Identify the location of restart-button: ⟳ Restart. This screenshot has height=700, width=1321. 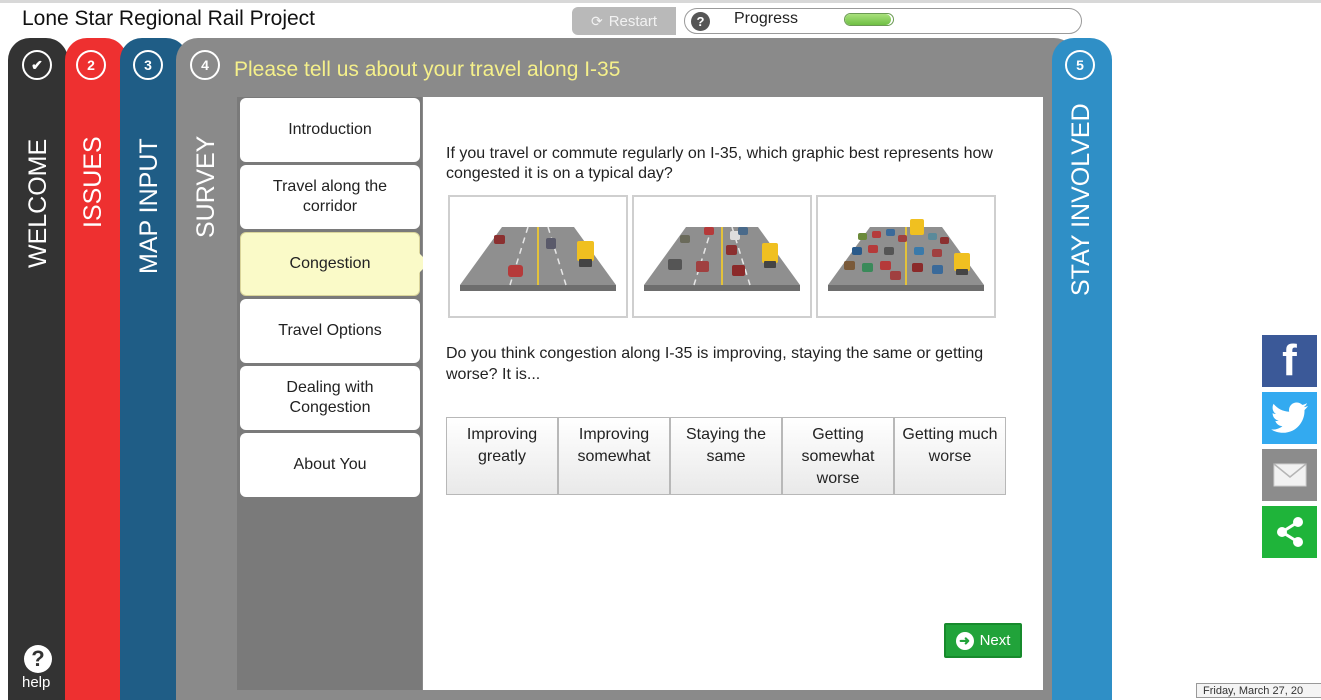
(624, 21).